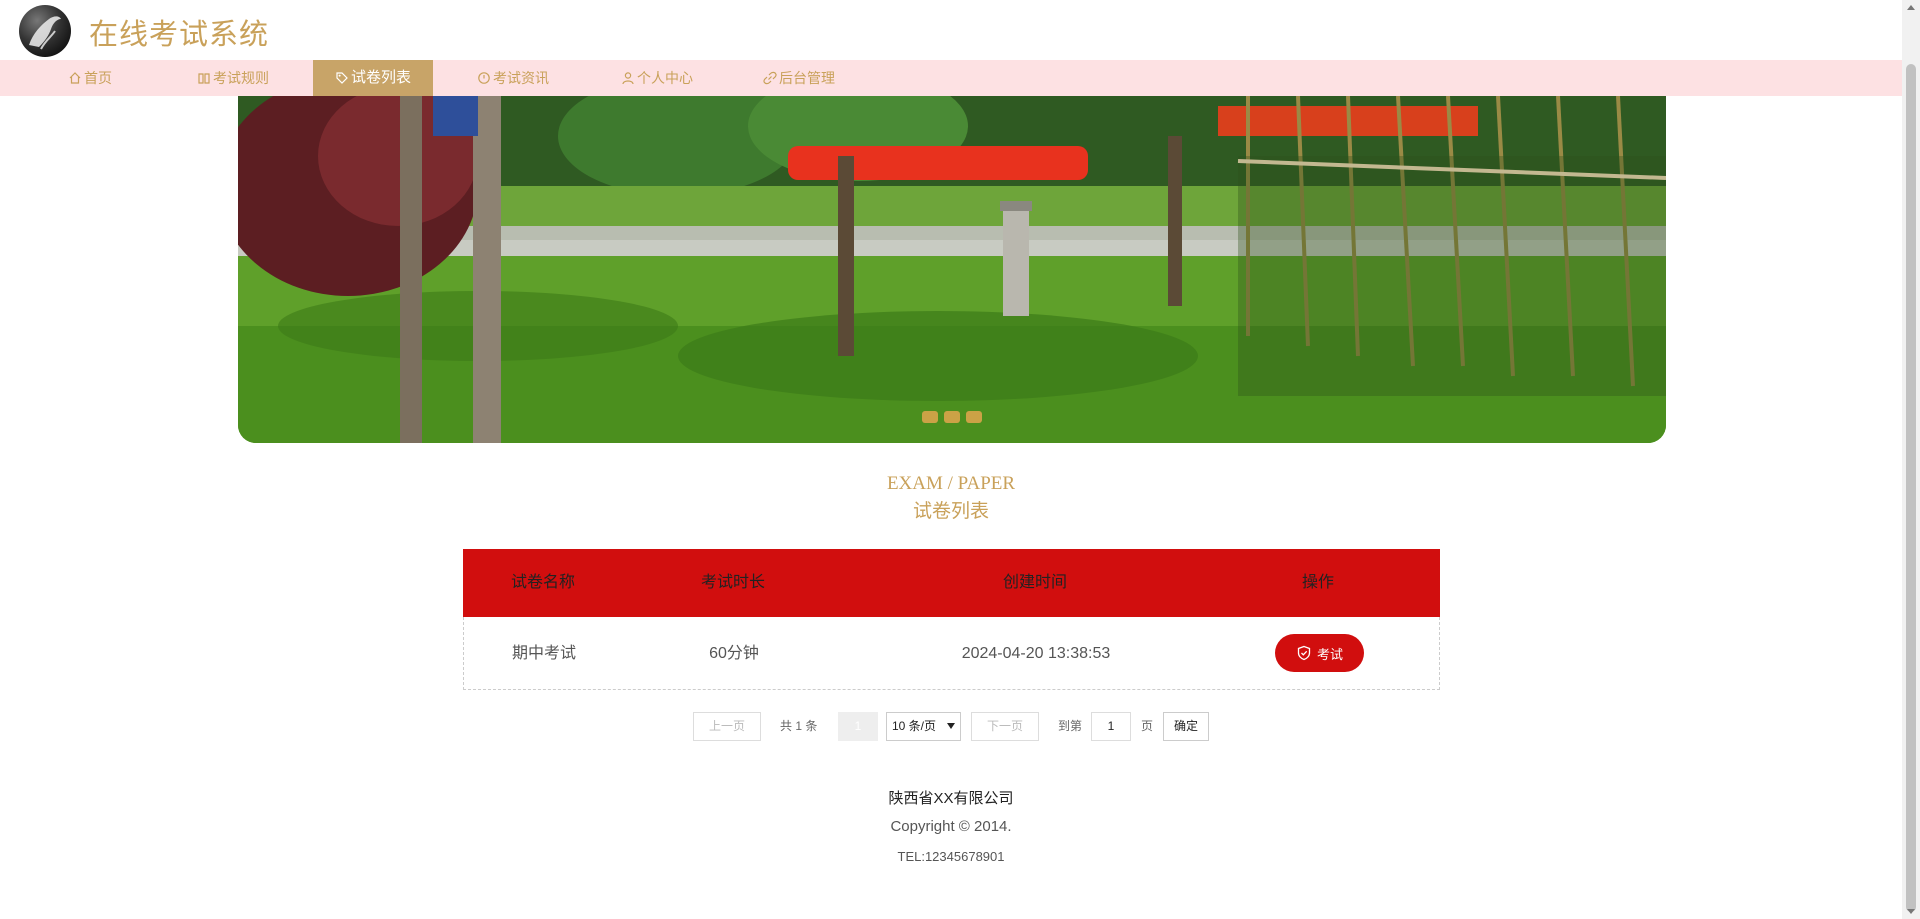 This screenshot has height=919, width=1920. I want to click on take-exam-label: 考试, so click(1329, 654).